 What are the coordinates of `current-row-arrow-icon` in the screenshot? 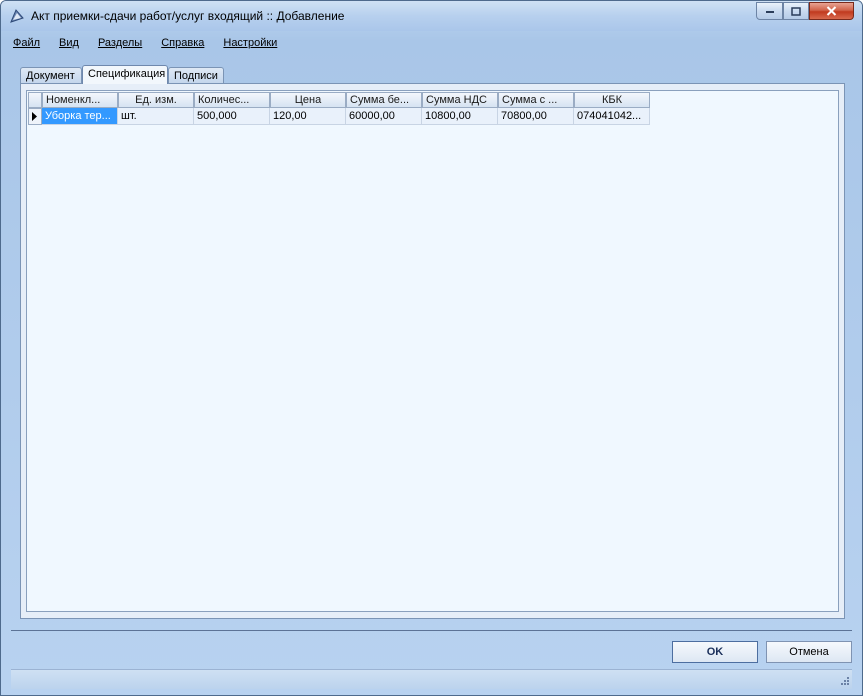 It's located at (34, 116).